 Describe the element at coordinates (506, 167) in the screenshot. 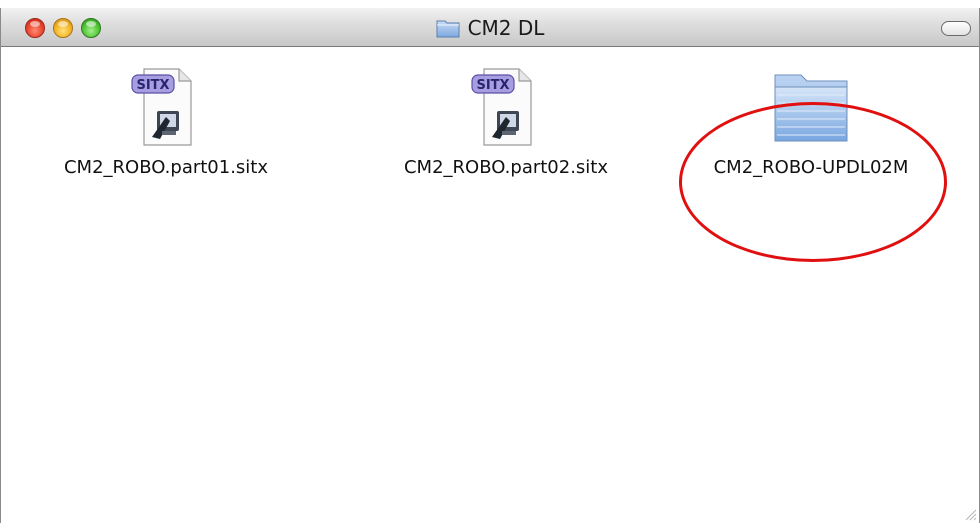

I see `file-name-label: CM2_ROBO.part02.sitx` at that location.